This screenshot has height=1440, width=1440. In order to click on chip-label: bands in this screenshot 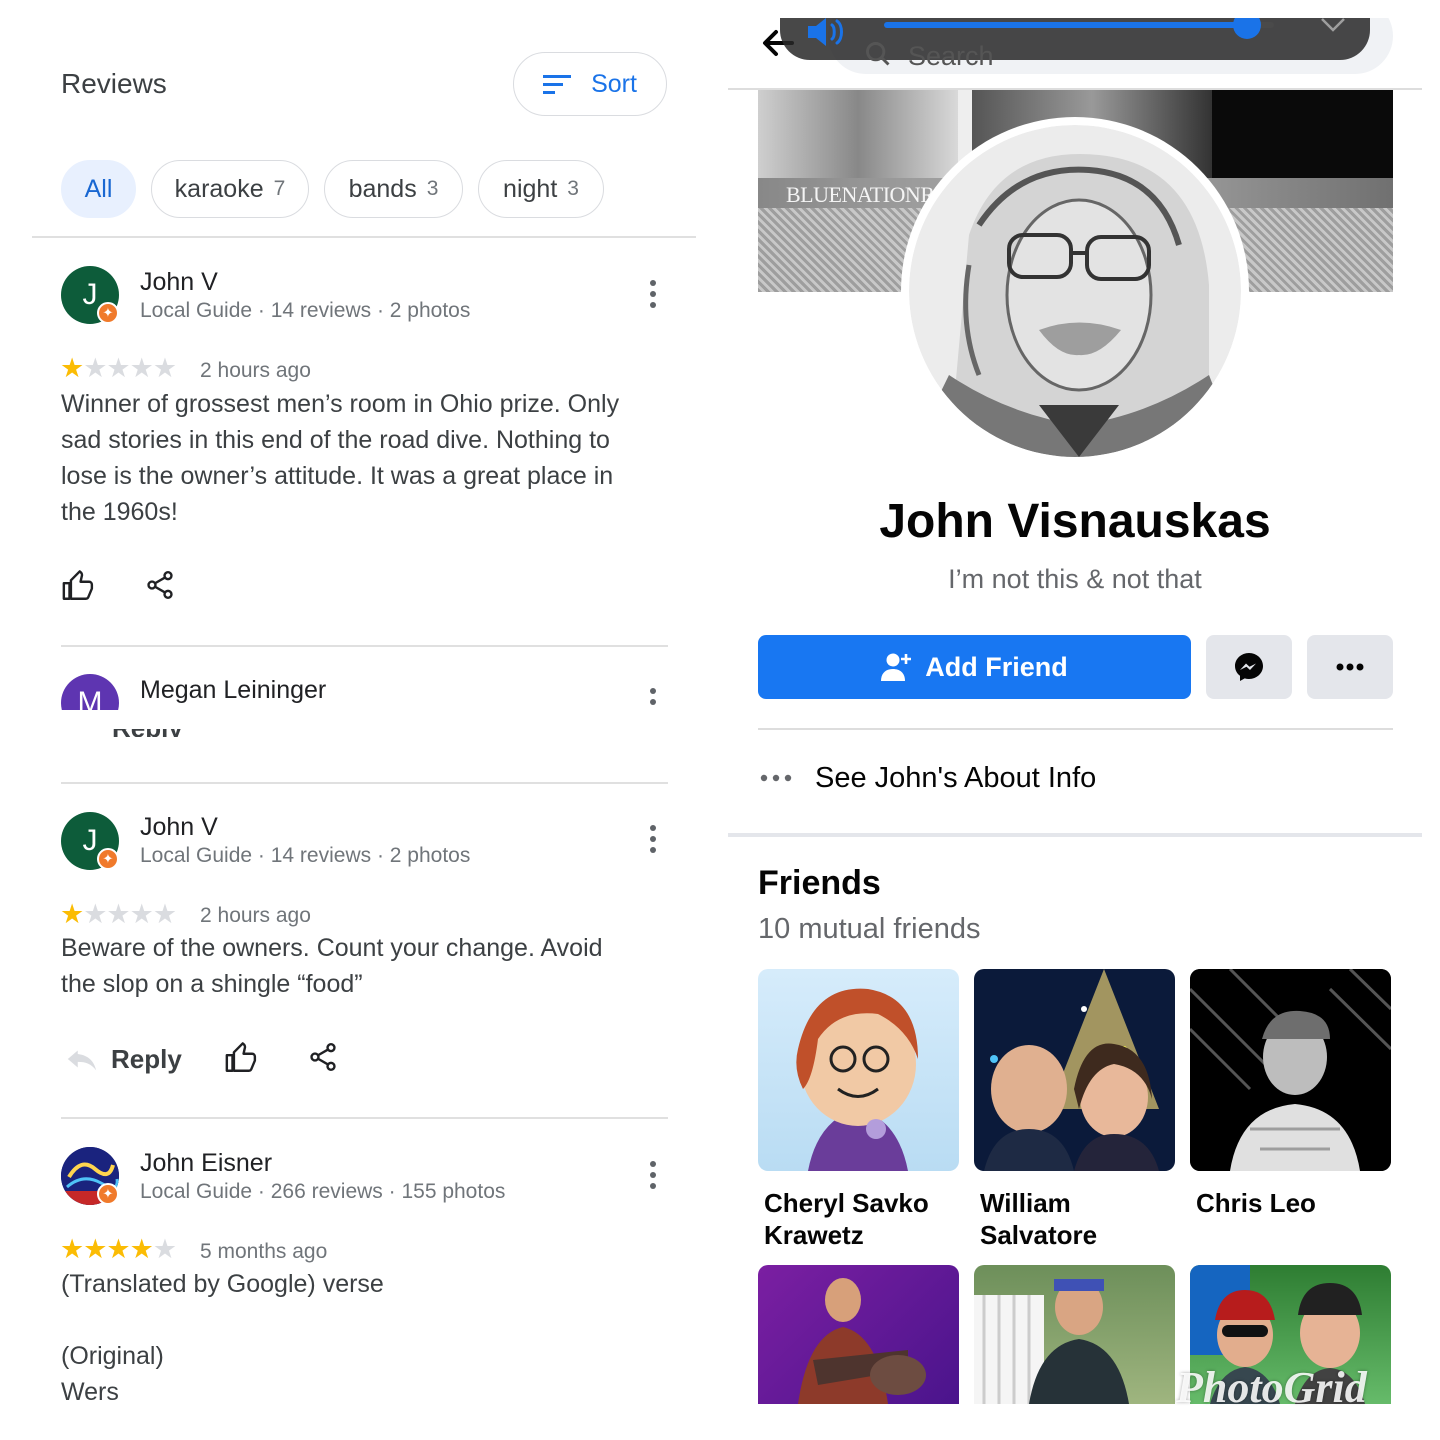, I will do `click(382, 188)`.